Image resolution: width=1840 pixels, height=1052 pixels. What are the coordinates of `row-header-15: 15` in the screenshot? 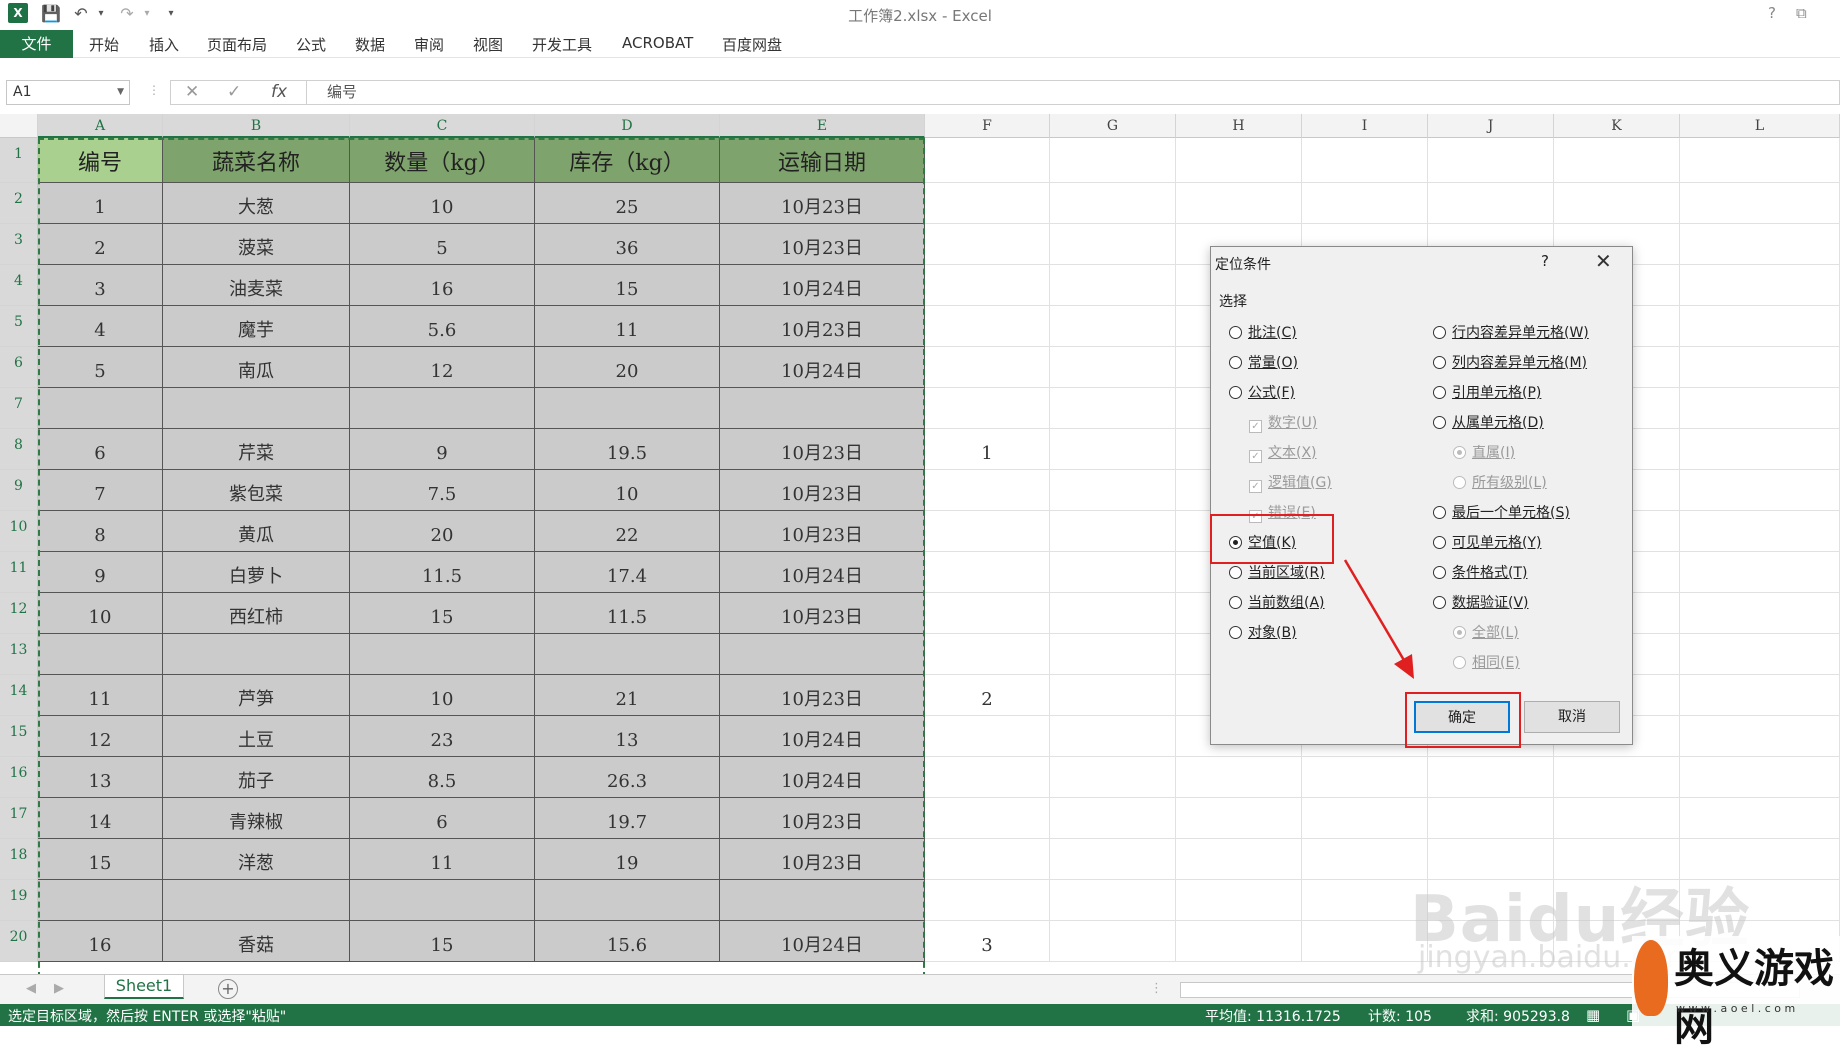 It's located at (19, 736).